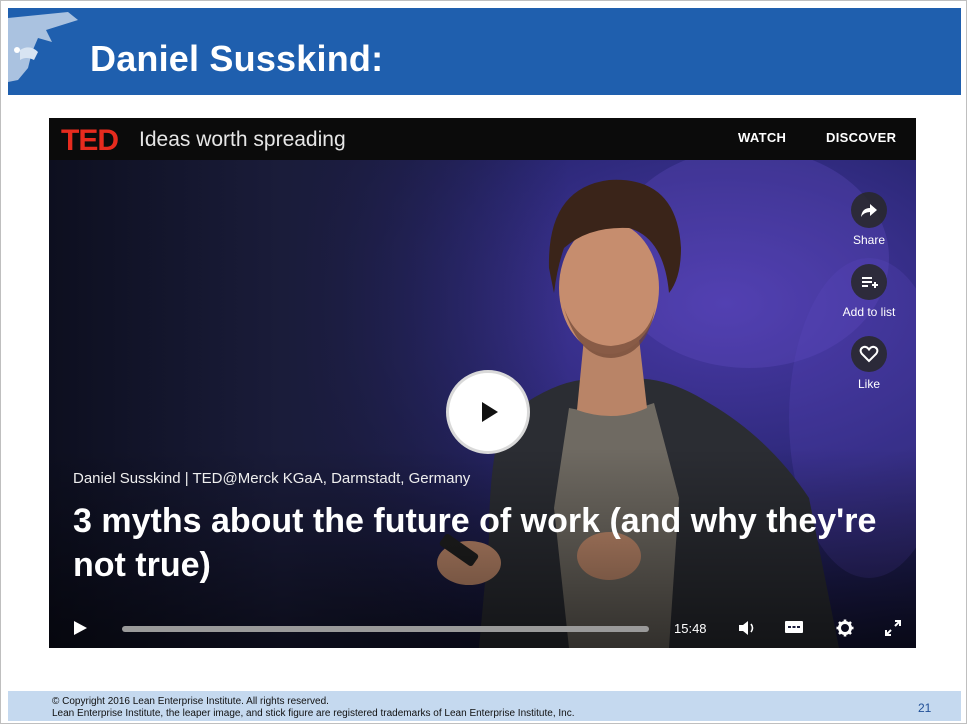 This screenshot has width=967, height=724. What do you see at coordinates (925, 708) in the screenshot?
I see `page-number: 21` at bounding box center [925, 708].